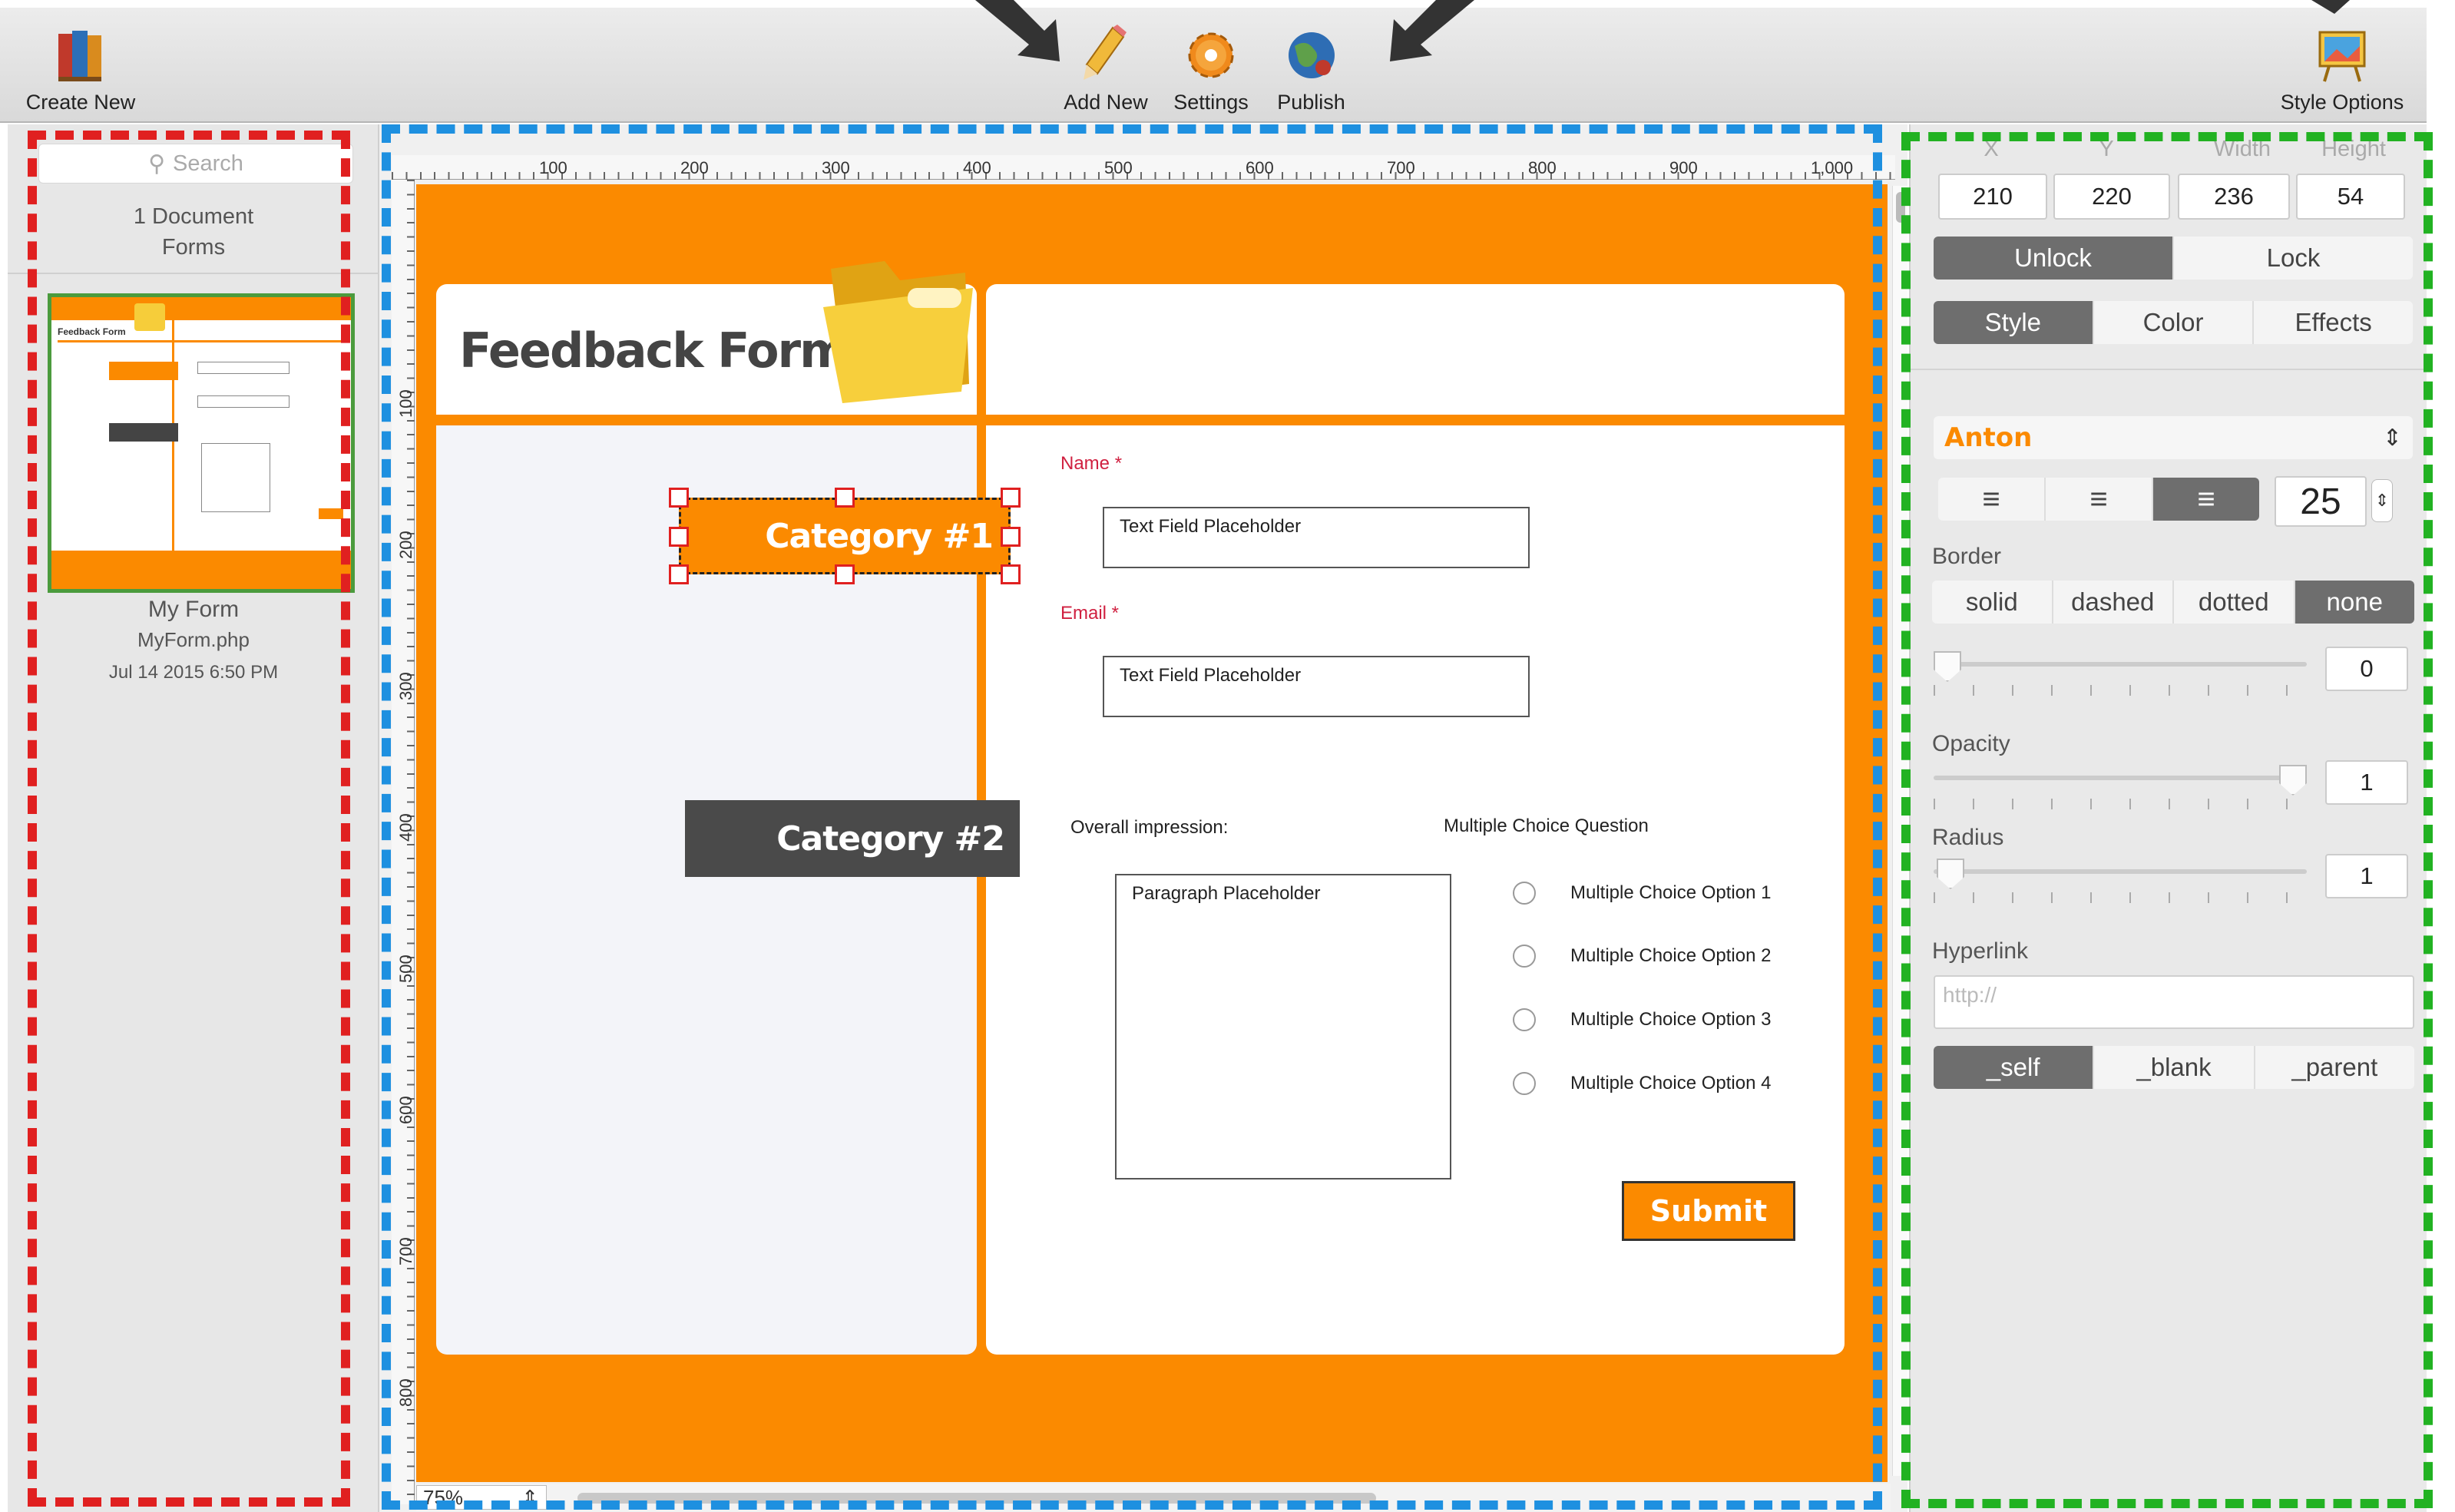 This screenshot has width=2455, height=1512. I want to click on align-right-button: ≡, so click(2206, 499).